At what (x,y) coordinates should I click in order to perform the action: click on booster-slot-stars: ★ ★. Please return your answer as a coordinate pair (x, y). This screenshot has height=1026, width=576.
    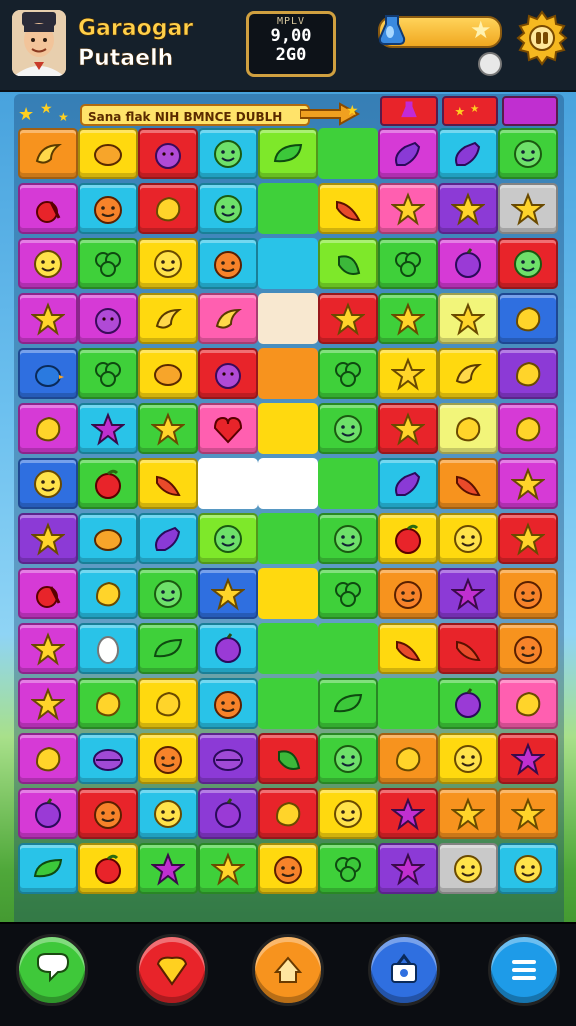
    Looking at the image, I should click on (470, 111).